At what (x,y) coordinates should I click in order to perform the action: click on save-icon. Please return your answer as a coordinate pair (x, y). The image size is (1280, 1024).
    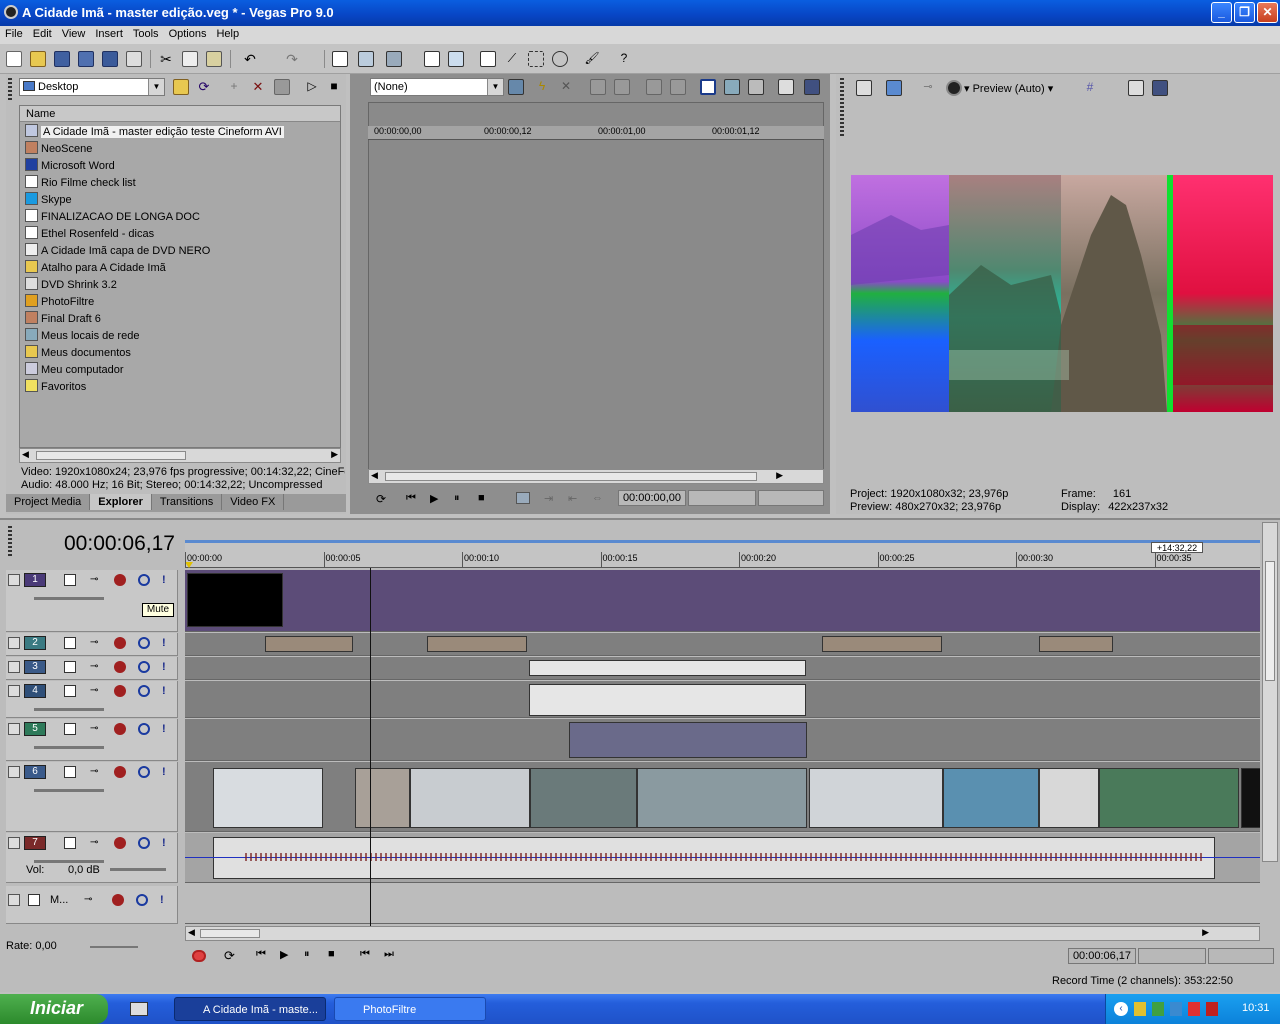
    Looking at the image, I should click on (62, 59).